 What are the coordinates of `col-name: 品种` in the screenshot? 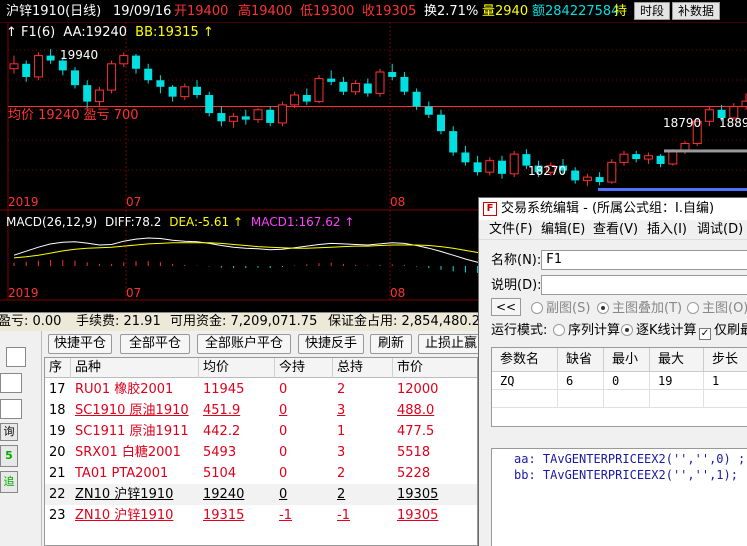 It's located at (135, 368).